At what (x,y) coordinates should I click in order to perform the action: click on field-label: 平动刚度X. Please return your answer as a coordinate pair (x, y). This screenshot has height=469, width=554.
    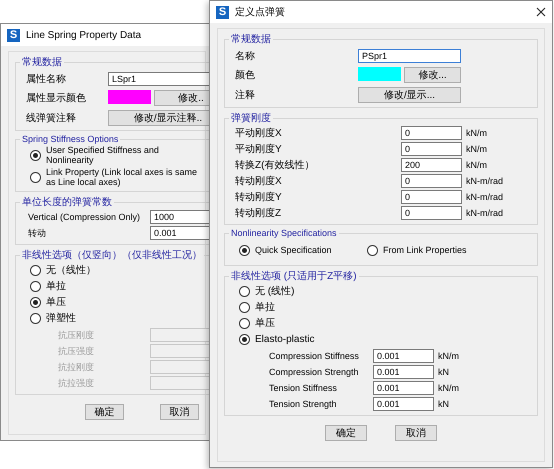
    Looking at the image, I should click on (259, 133).